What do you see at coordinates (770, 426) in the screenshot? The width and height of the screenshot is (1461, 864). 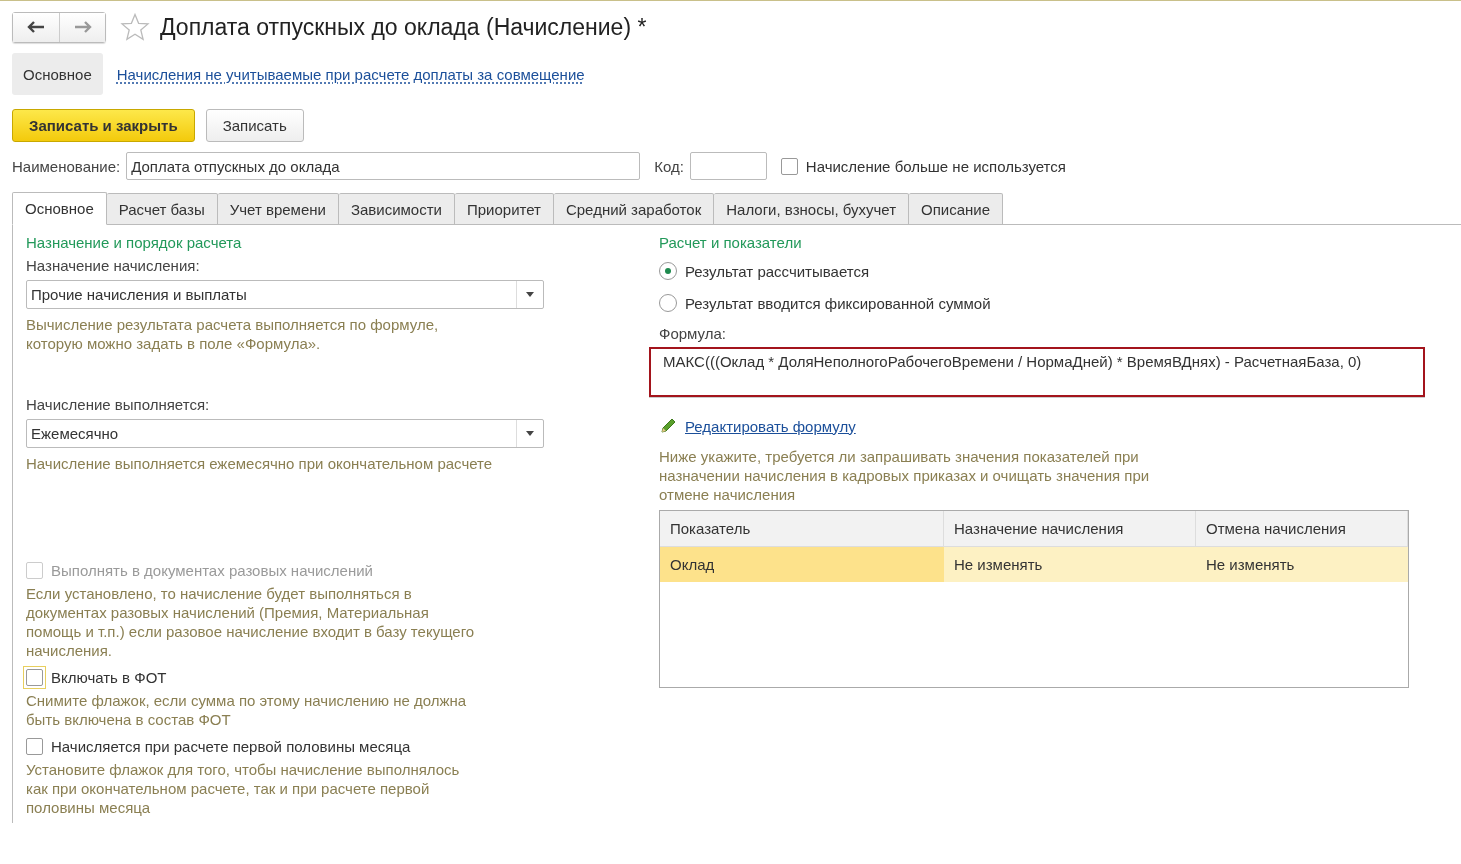 I see `edit-formula-link: Редактировать формулу` at bounding box center [770, 426].